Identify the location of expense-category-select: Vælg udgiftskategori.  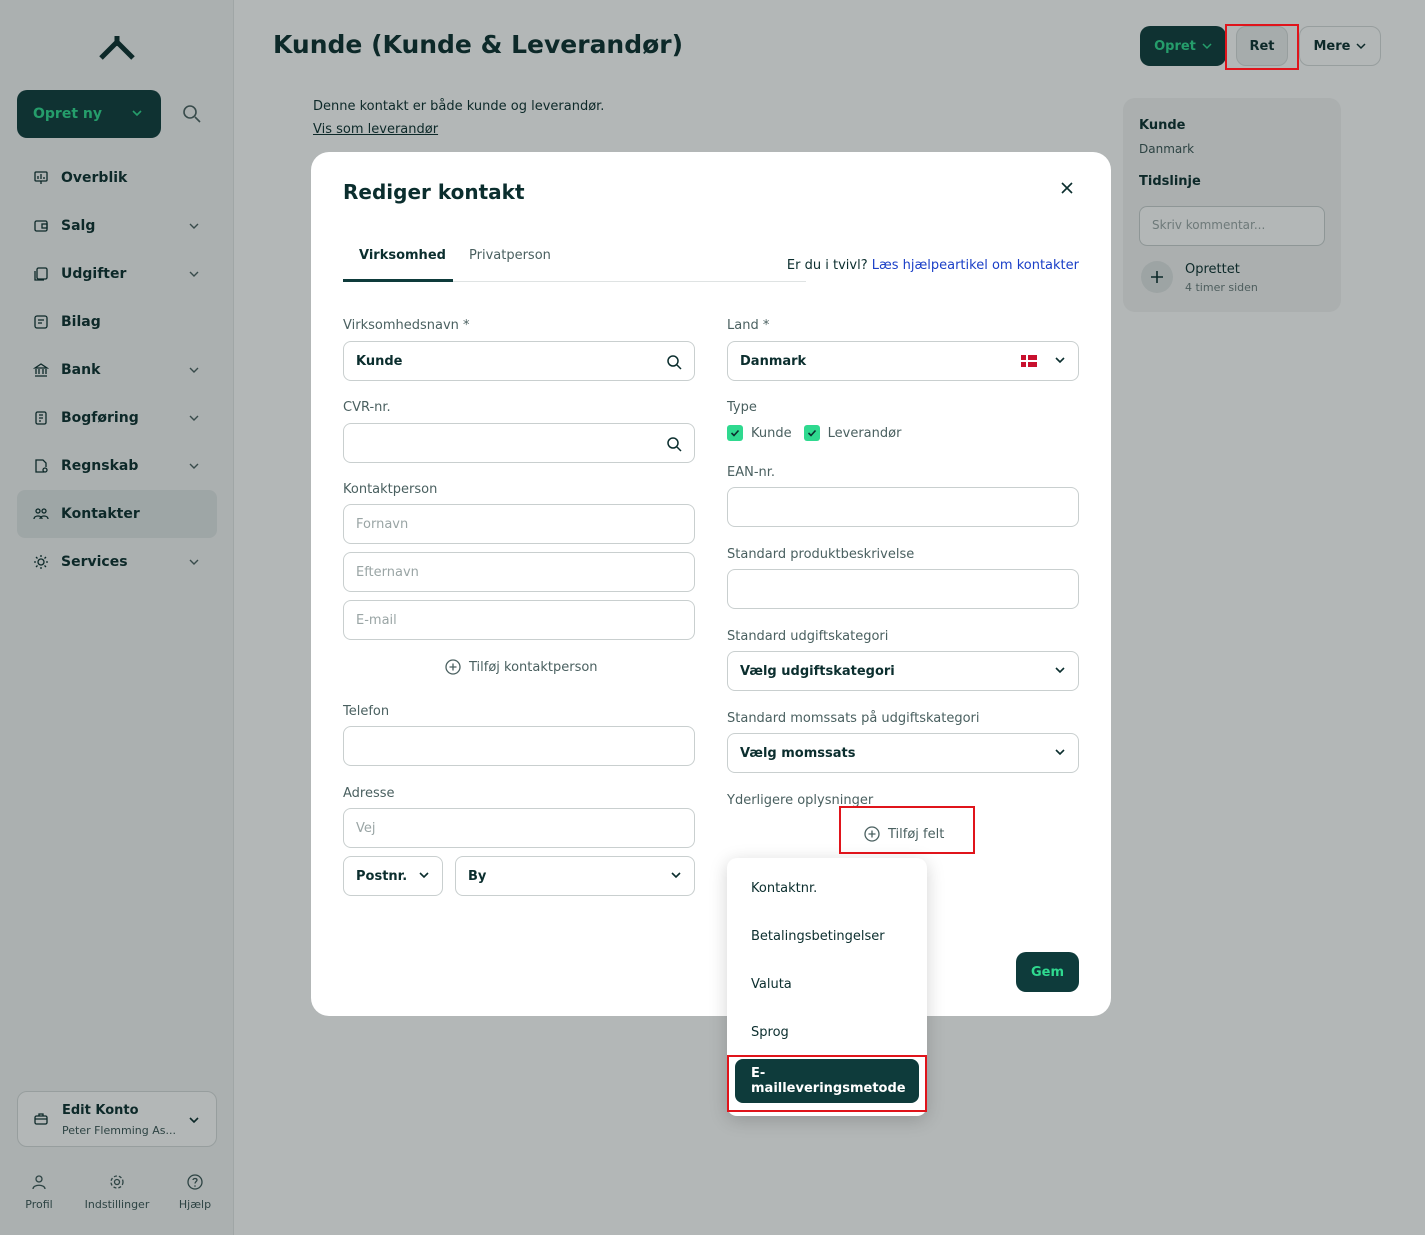
(903, 671).